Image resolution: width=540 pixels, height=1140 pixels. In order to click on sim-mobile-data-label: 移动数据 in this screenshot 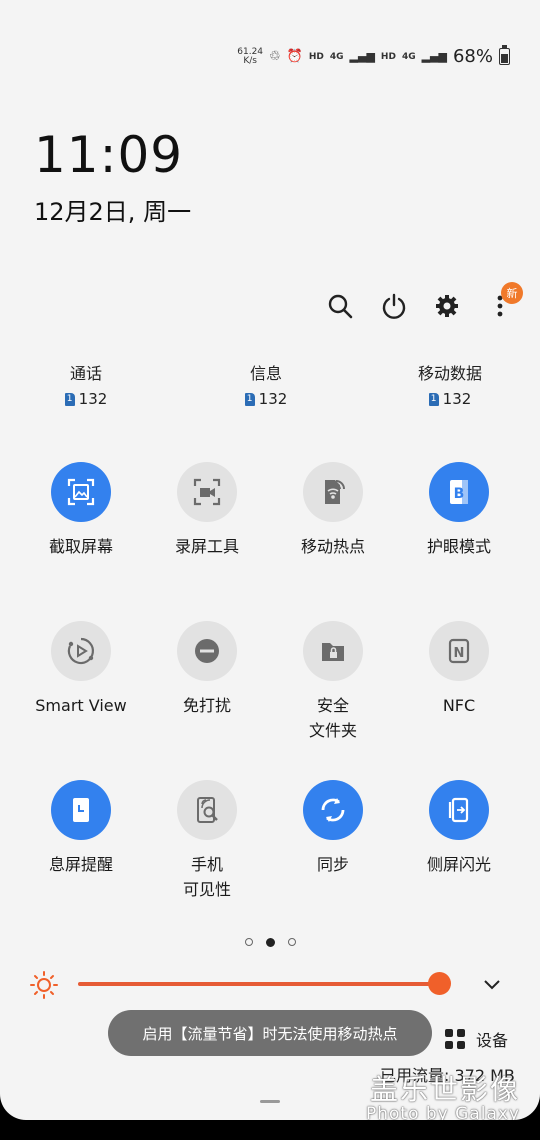, I will do `click(449, 373)`.